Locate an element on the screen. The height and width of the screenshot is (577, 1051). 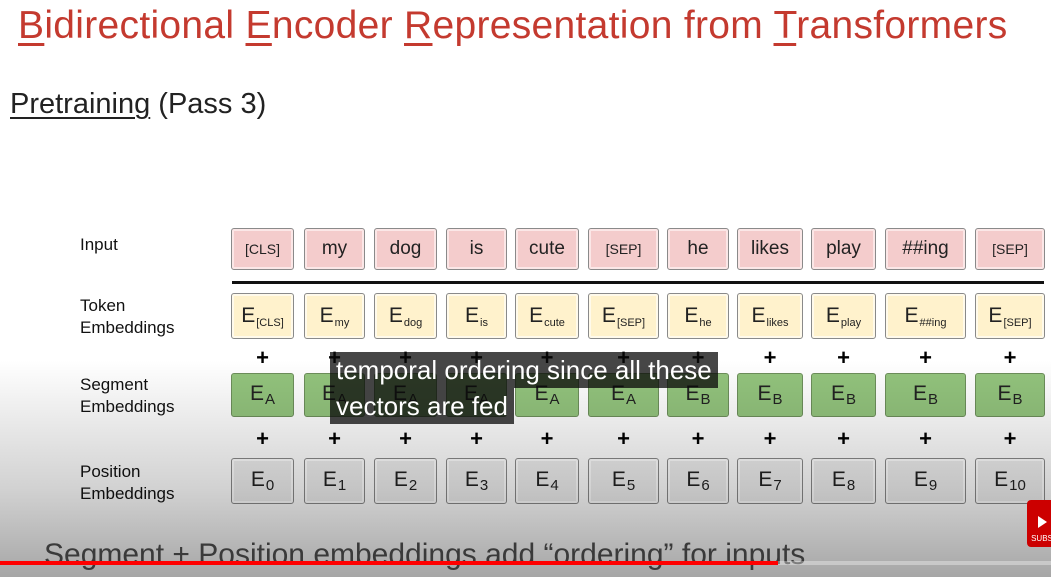
token-embedding: Edog is located at coordinates (405, 316).